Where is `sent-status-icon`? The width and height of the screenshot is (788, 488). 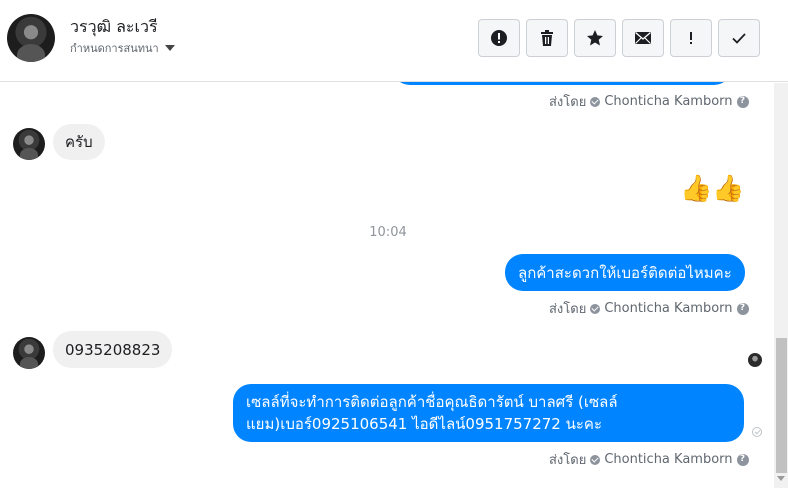 sent-status-icon is located at coordinates (757, 432).